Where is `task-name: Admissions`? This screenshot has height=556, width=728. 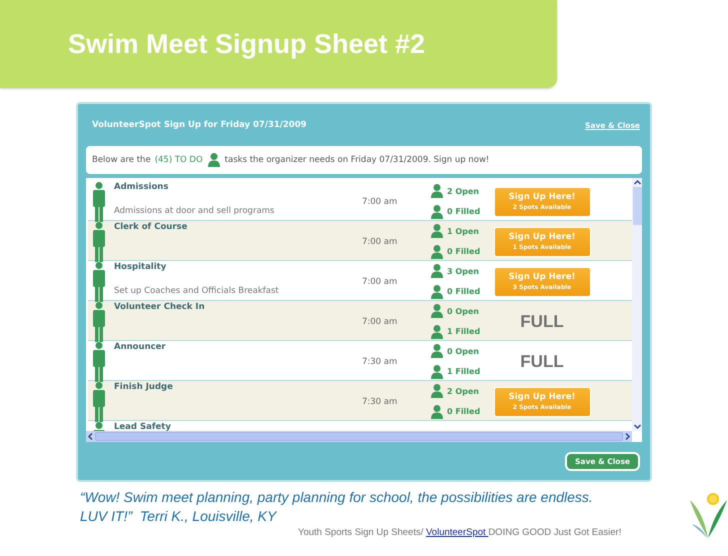
task-name: Admissions is located at coordinates (142, 187).